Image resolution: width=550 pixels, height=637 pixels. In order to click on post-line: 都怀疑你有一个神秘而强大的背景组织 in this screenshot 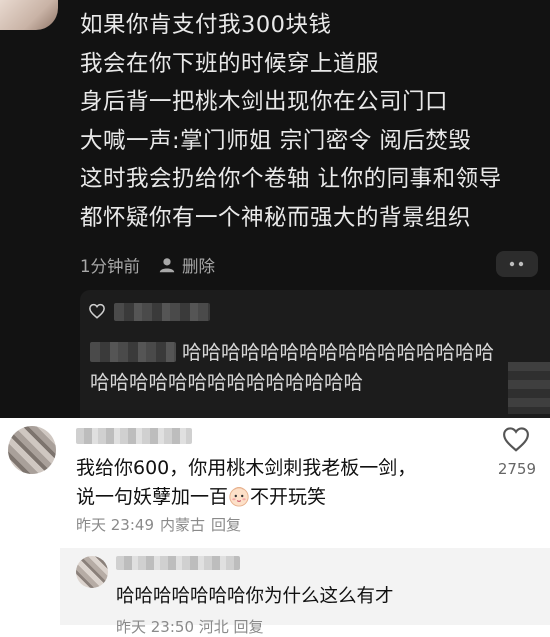, I will do `click(276, 217)`.